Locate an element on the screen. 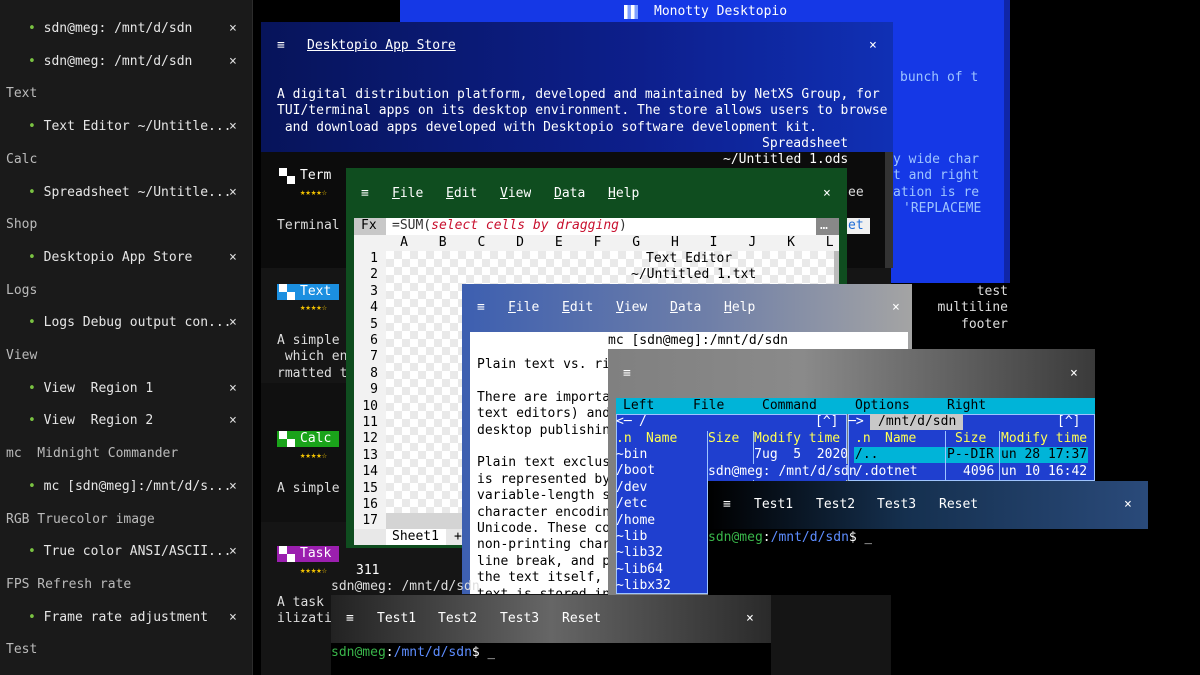  mc-left-up: [^] is located at coordinates (826, 422).